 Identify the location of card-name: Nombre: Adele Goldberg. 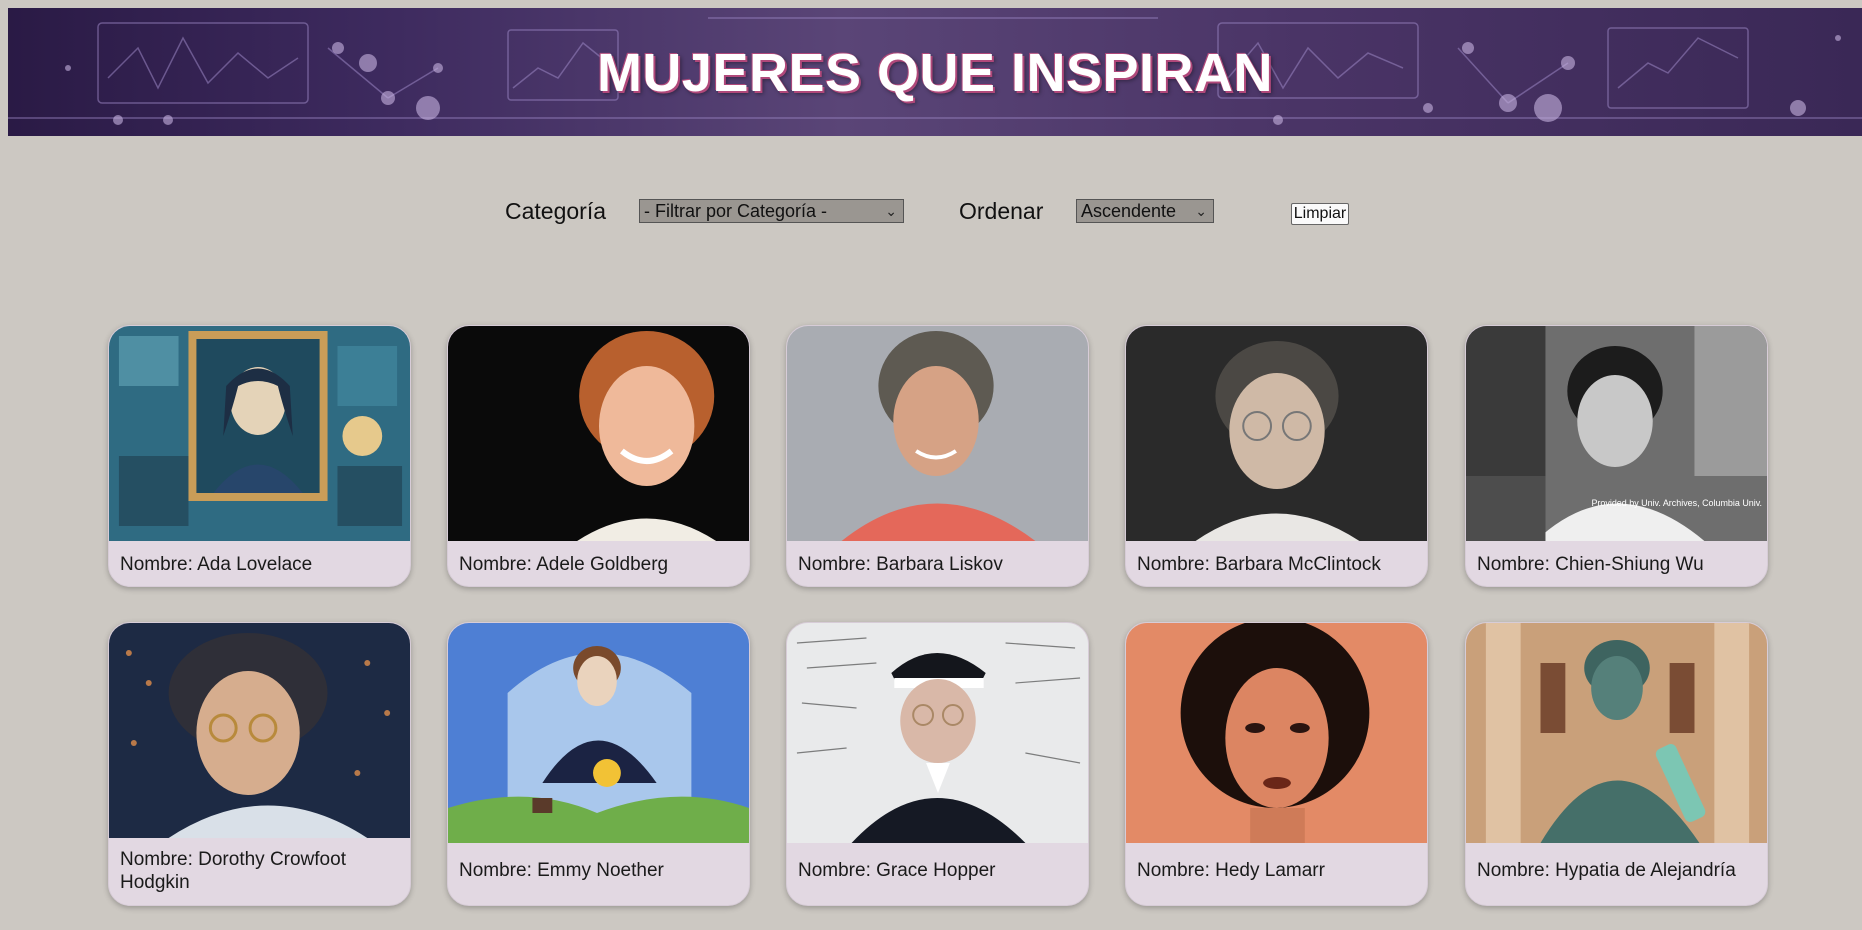
(564, 564).